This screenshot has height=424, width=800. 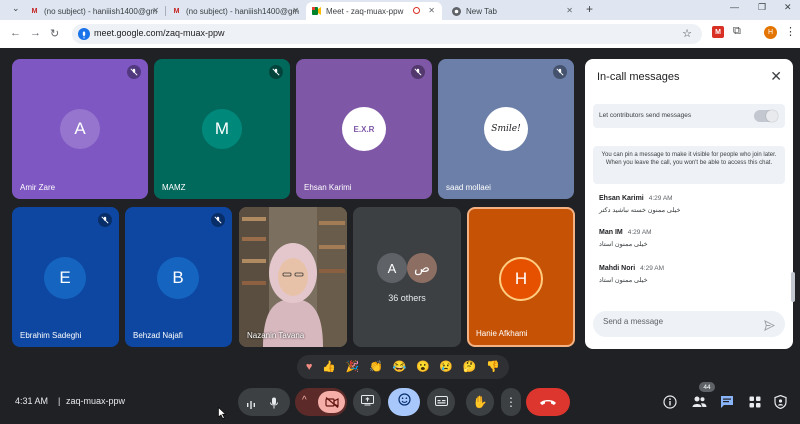 I want to click on reaction-thumbs-down: 👎, so click(x=493, y=367).